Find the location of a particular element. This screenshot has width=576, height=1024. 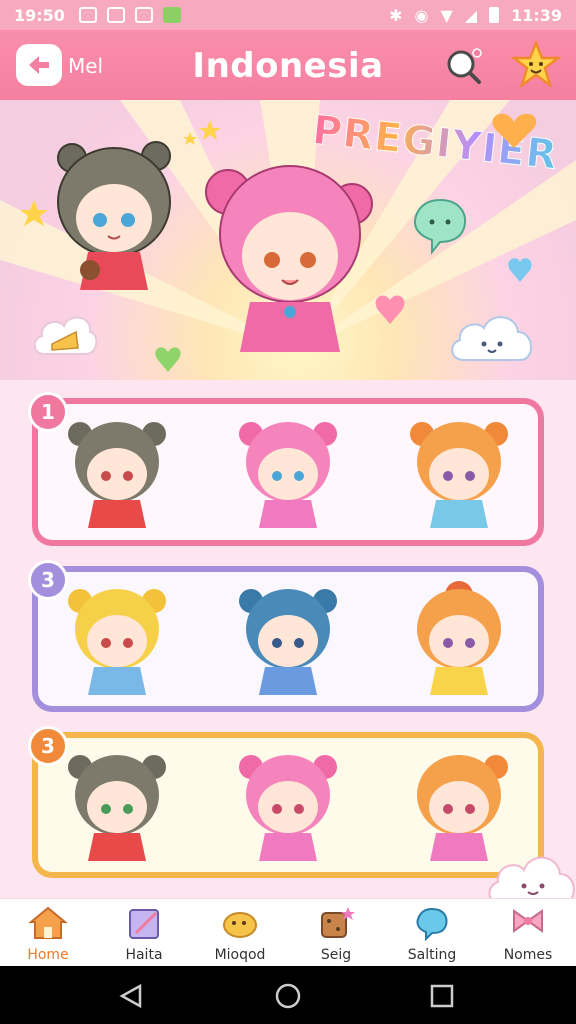

nav-item-seig: Seig is located at coordinates (336, 931).